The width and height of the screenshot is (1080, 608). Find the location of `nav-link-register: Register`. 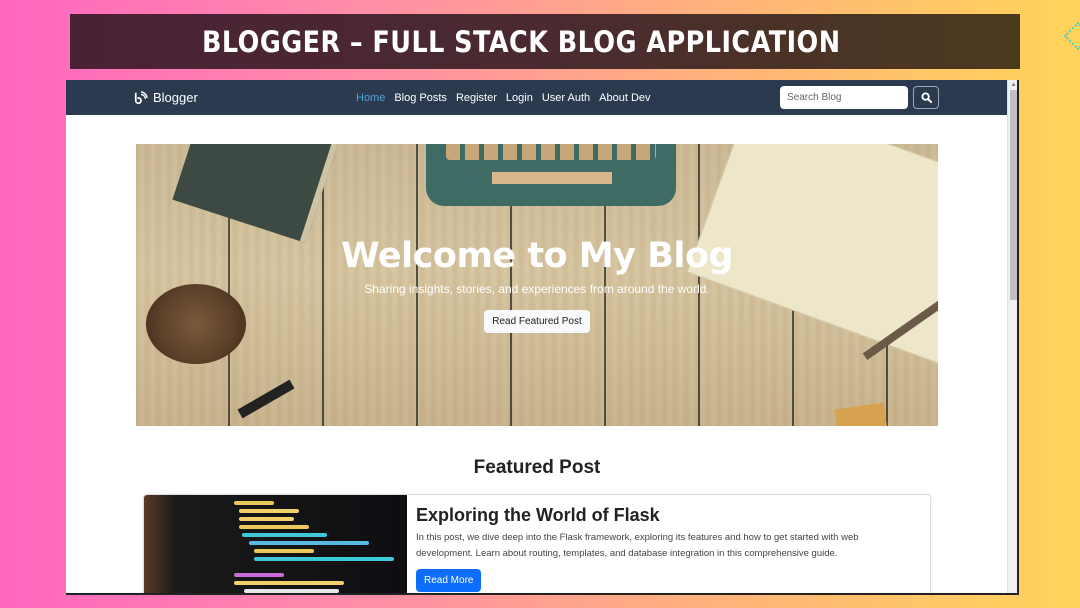

nav-link-register: Register is located at coordinates (476, 98).